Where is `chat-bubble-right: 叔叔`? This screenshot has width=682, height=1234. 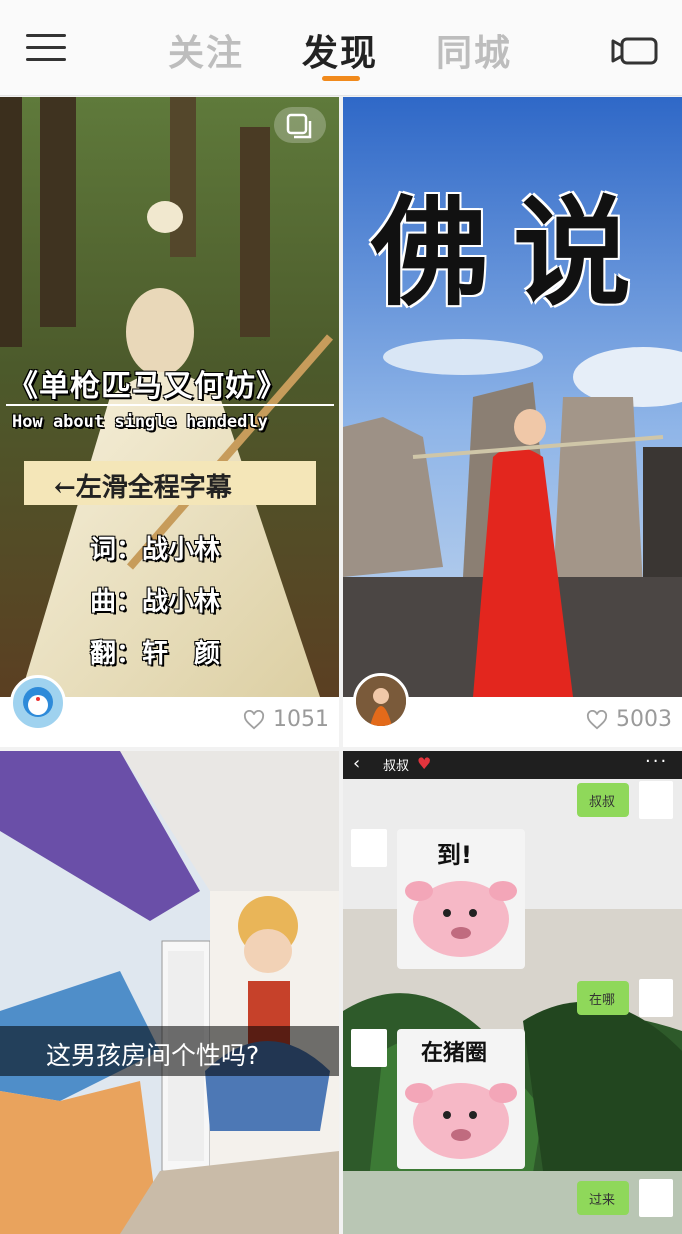 chat-bubble-right: 叔叔 is located at coordinates (603, 800).